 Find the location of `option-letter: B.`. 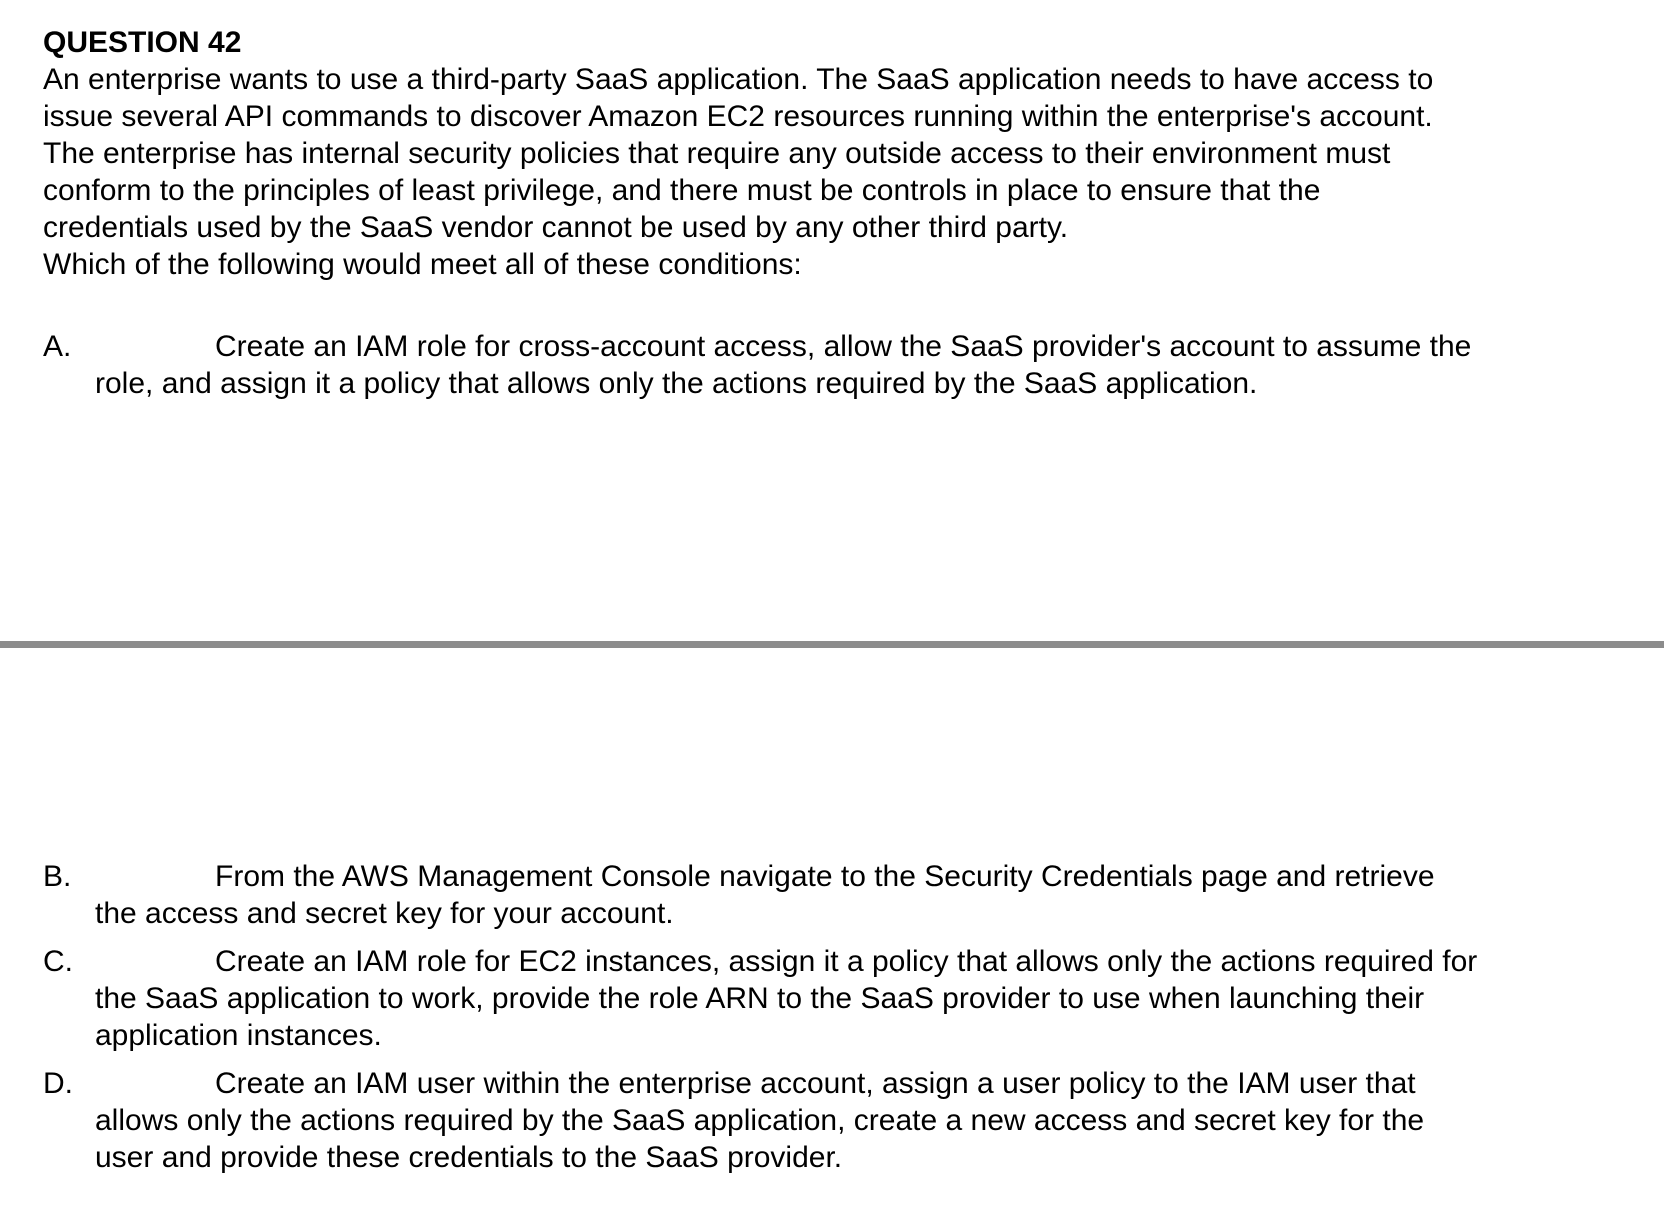

option-letter: B. is located at coordinates (57, 876).